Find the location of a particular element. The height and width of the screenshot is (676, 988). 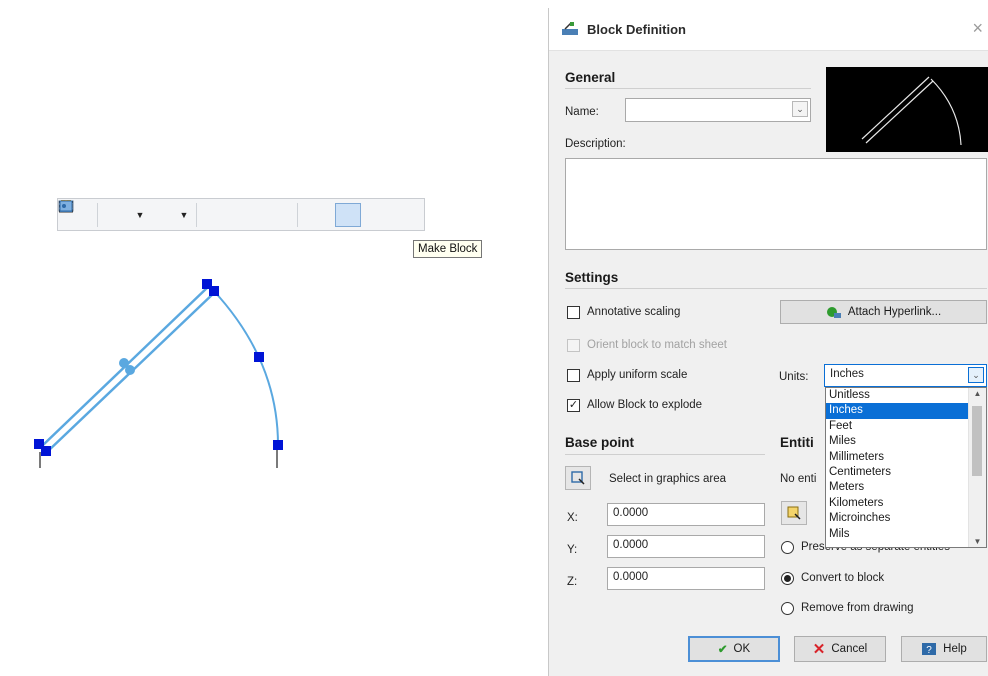

lineweight-icon is located at coordinates (117, 214).